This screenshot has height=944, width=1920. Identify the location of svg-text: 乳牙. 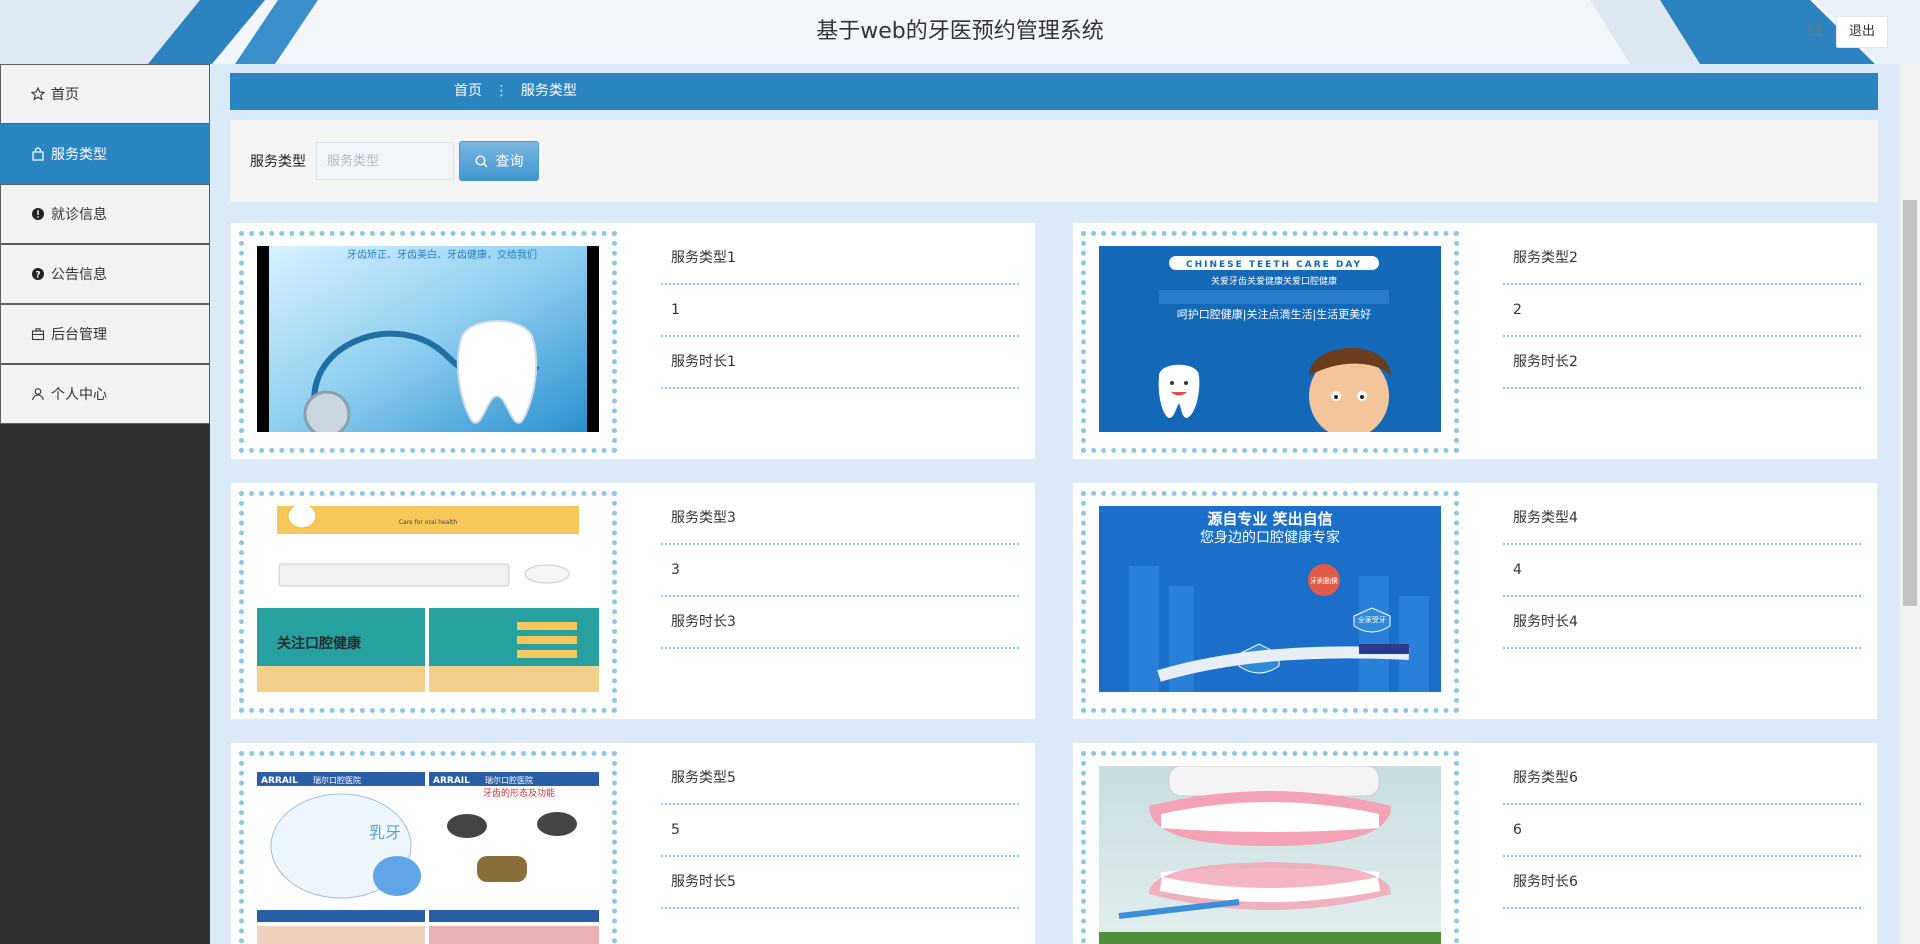
(385, 832).